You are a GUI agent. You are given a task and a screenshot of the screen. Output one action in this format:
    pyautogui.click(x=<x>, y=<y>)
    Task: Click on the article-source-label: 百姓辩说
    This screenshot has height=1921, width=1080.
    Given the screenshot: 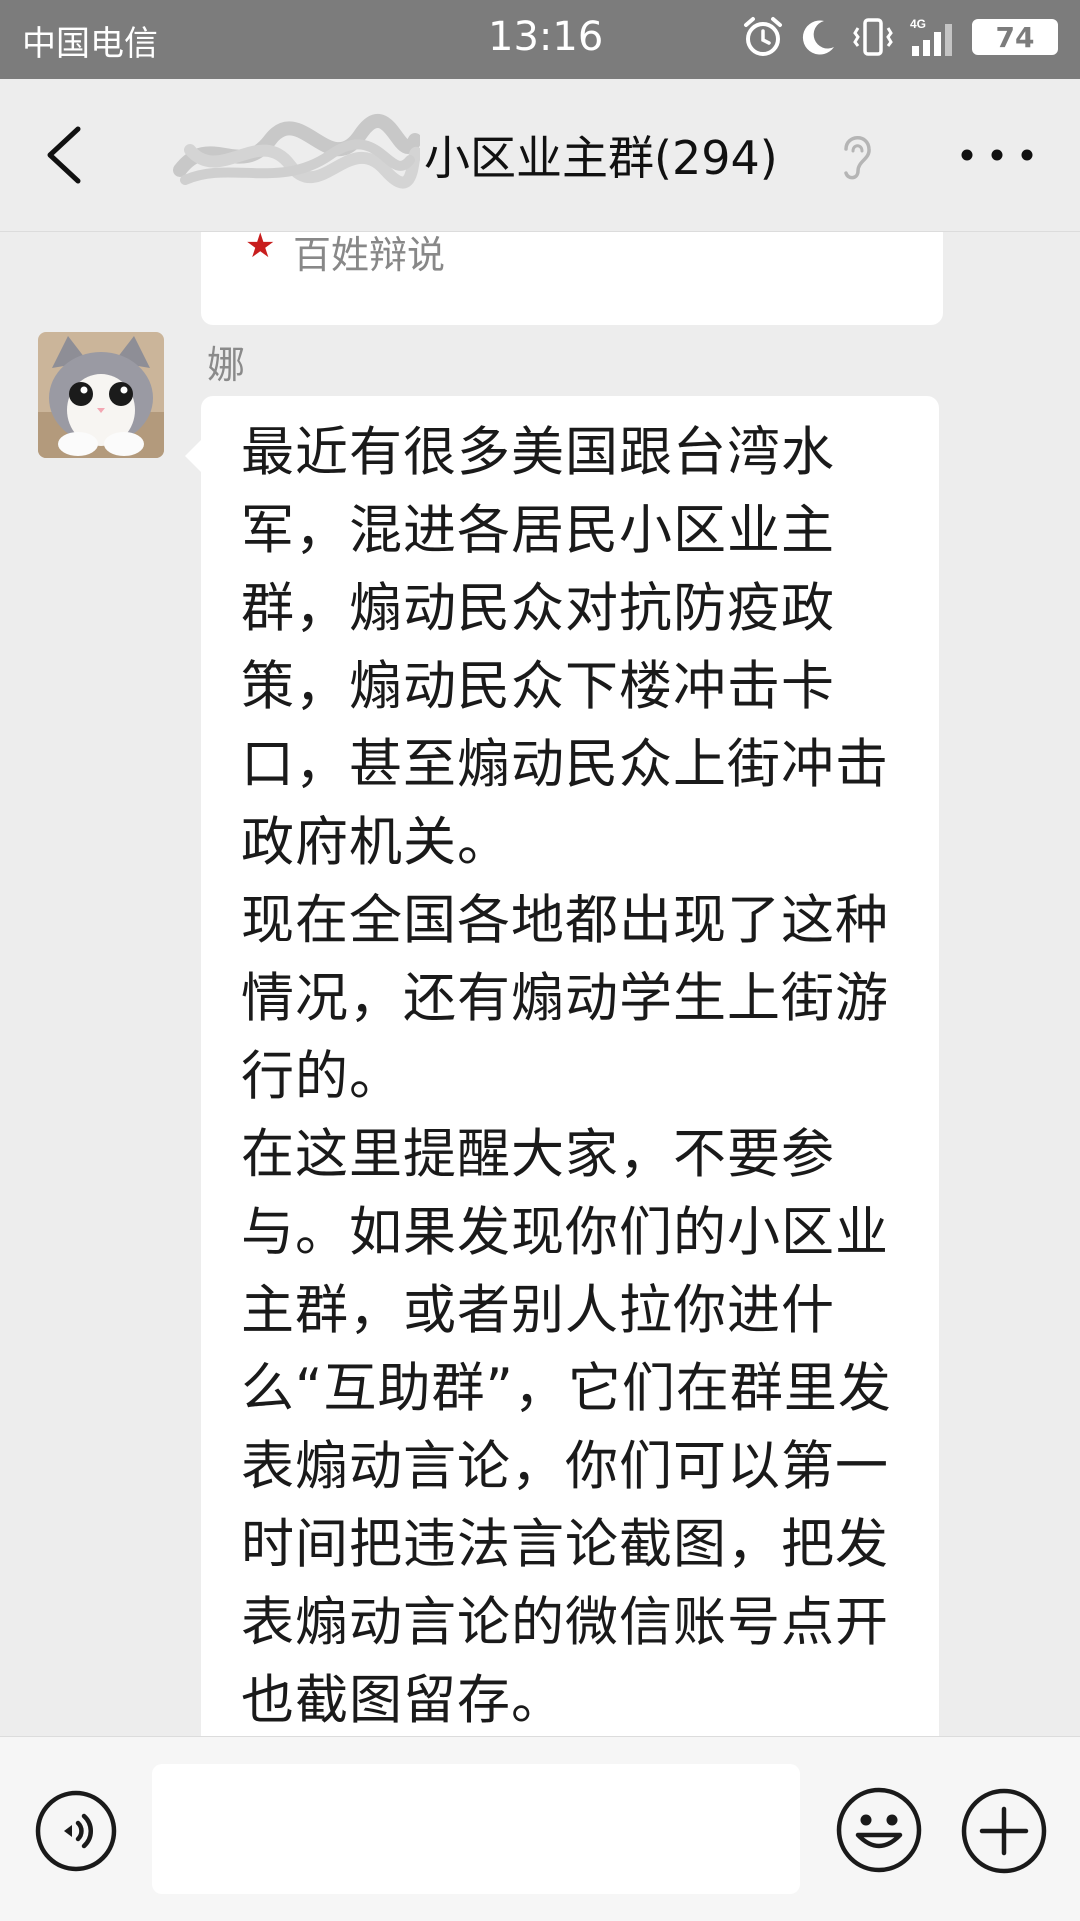 What is the action you would take?
    pyautogui.click(x=369, y=255)
    